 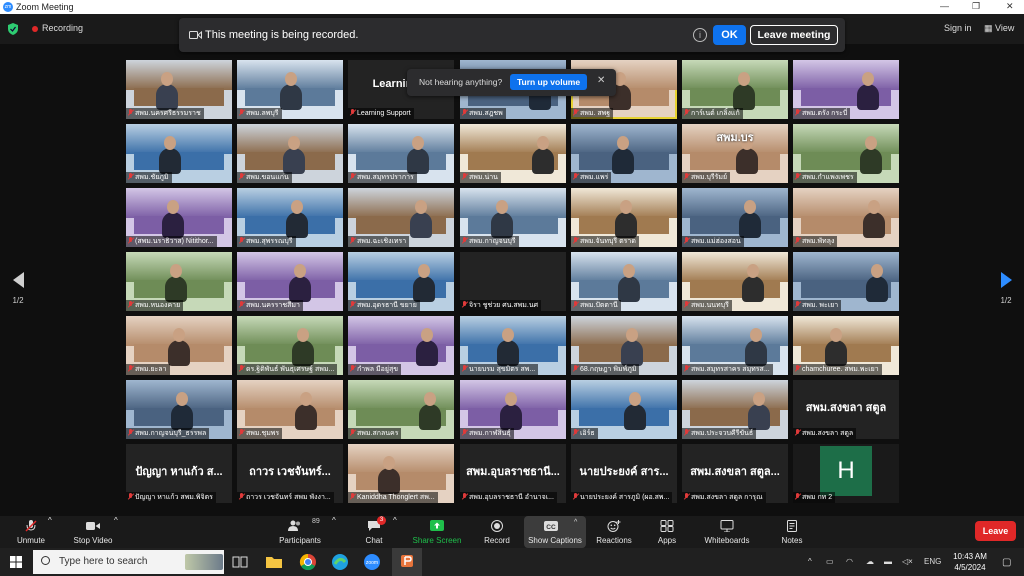 I want to click on participant-tile: สพม.กาญจนบุรี_ธรรพล, so click(x=179, y=409).